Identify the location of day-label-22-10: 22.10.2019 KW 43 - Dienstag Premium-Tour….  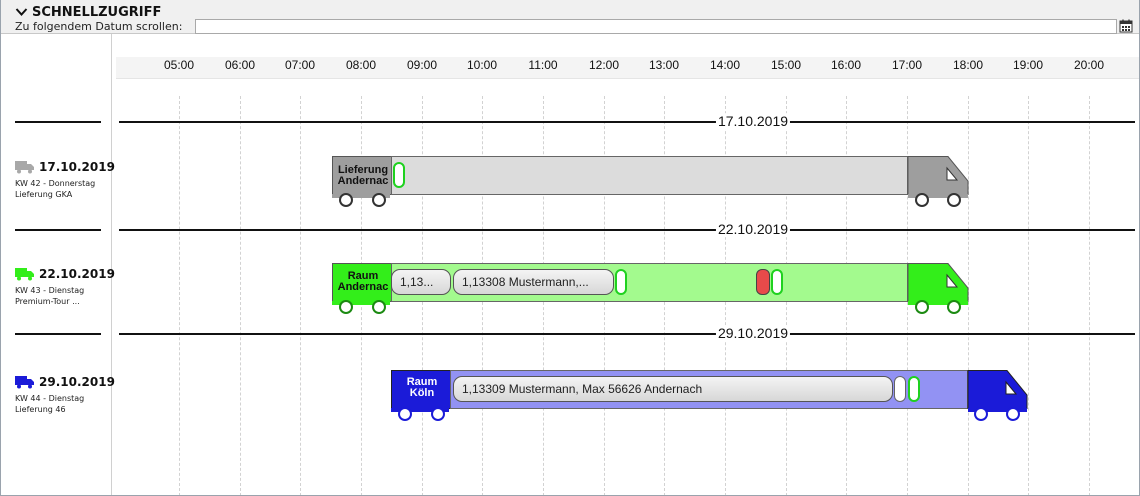
(65, 287).